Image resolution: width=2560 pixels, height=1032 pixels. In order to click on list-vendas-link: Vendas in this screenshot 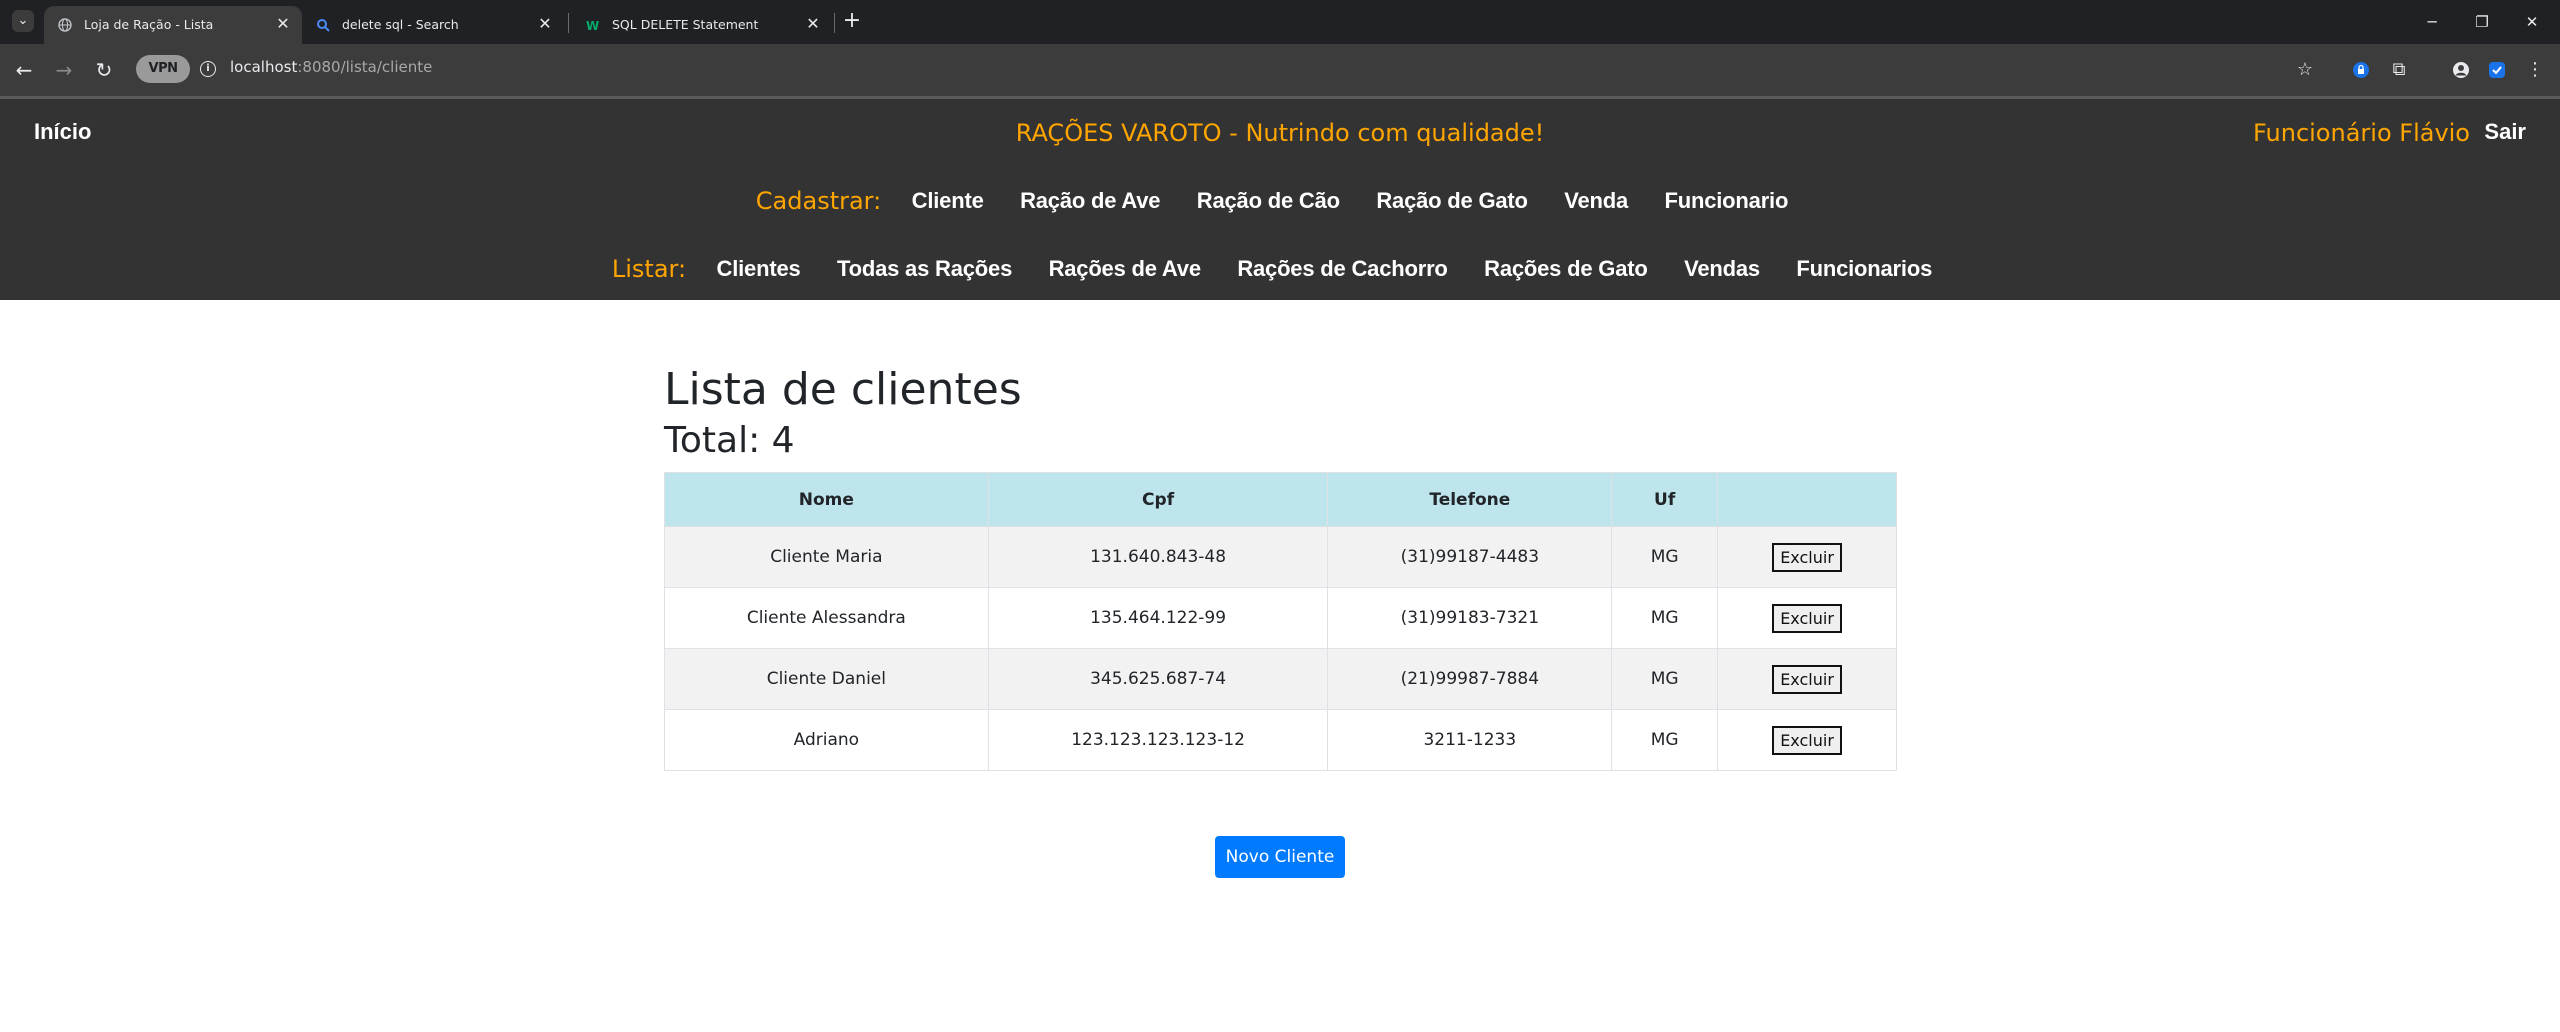, I will do `click(1722, 268)`.